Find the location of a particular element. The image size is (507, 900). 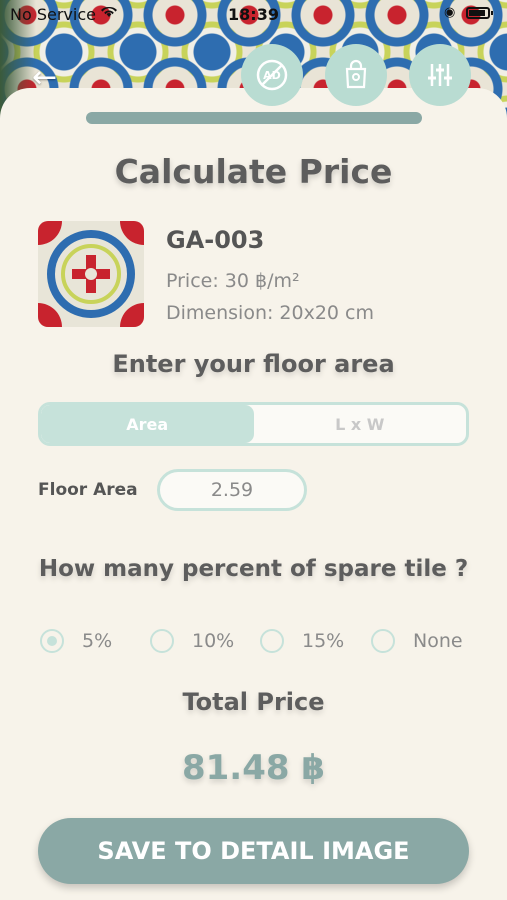

orientation-lock-icon: ◉ is located at coordinates (450, 12).